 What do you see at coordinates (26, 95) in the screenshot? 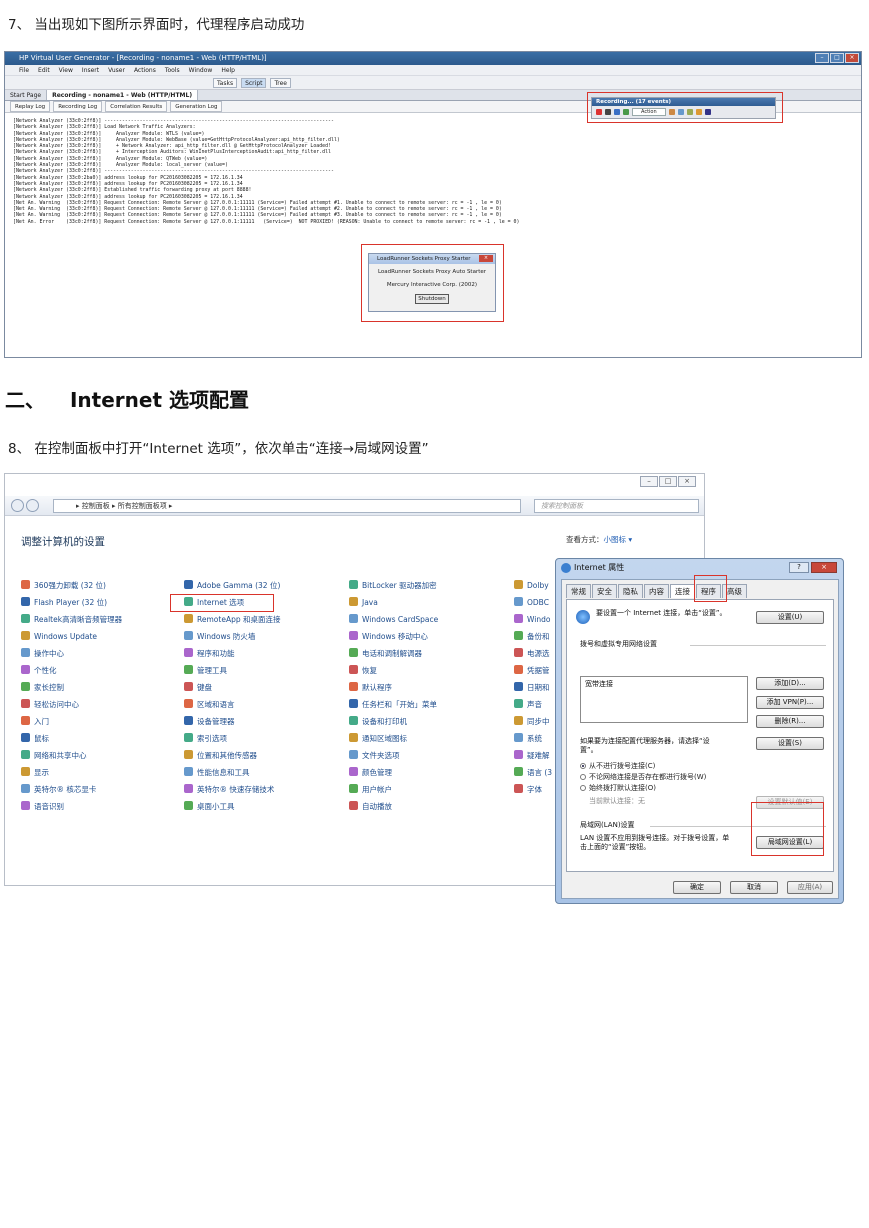
I see `tab-start-page: Start Page` at bounding box center [26, 95].